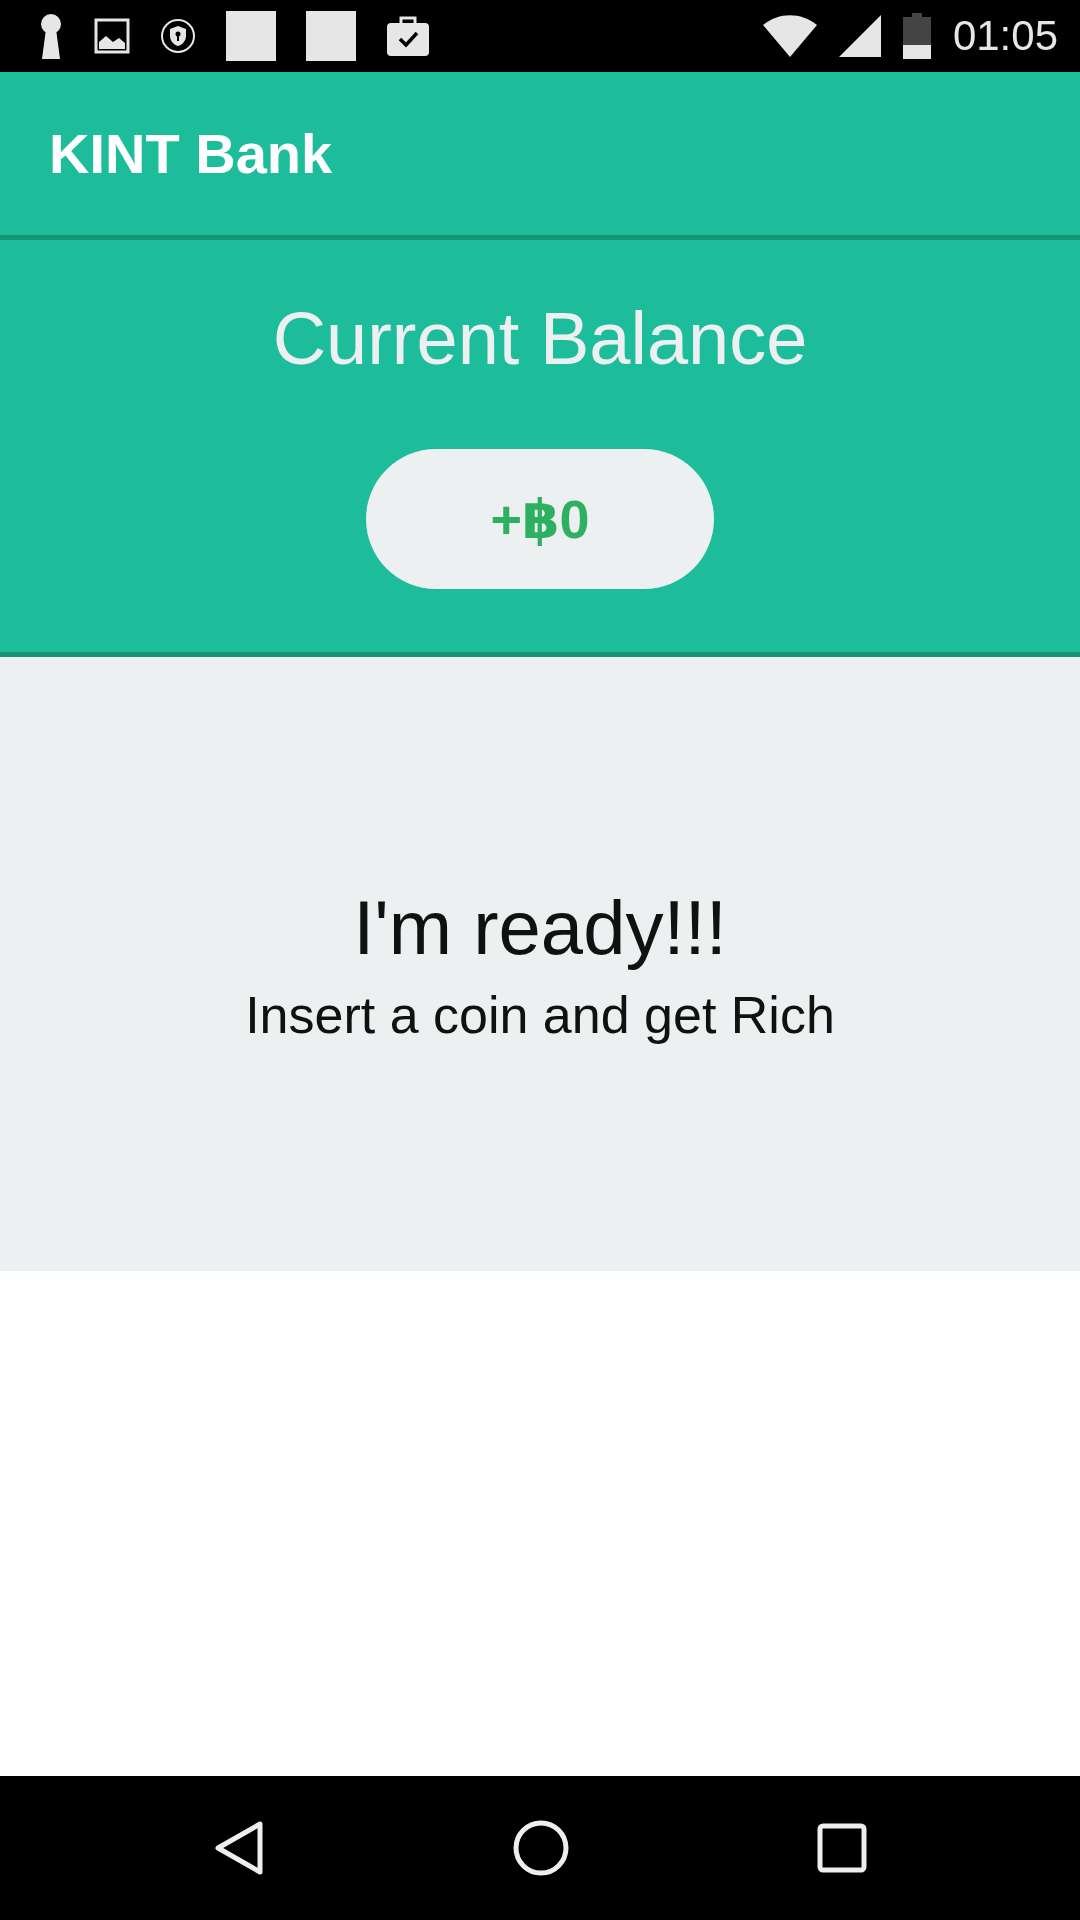 The image size is (1080, 1920). I want to click on briefcase-check-icon, so click(408, 36).